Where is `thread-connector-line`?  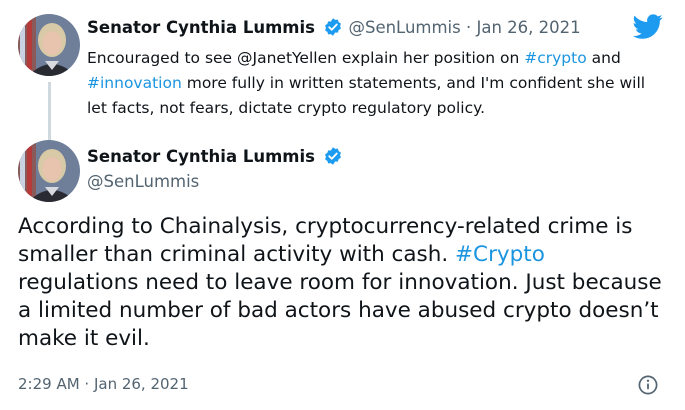 thread-connector-line is located at coordinates (49, 113).